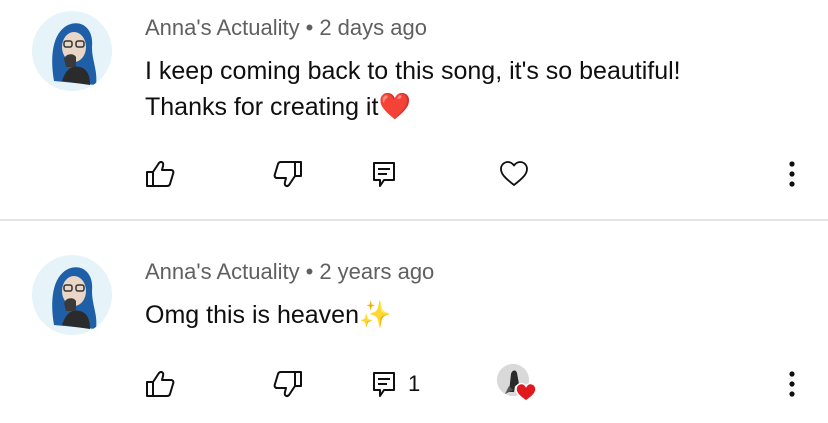  I want to click on comment-actions: 1, so click(414, 382).